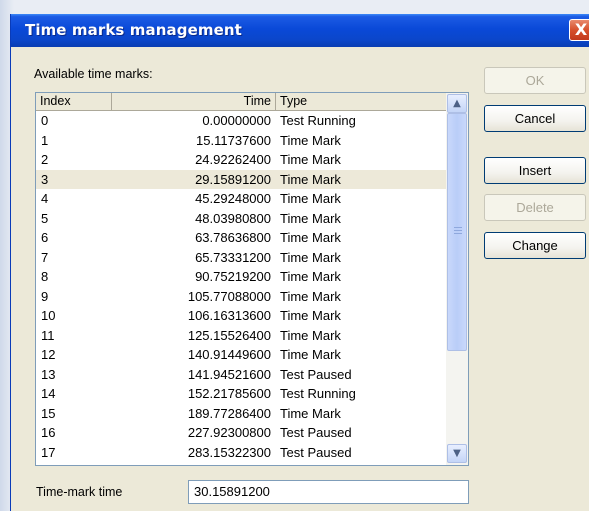 The width and height of the screenshot is (589, 511). I want to click on index-cell: 3, so click(45, 179).